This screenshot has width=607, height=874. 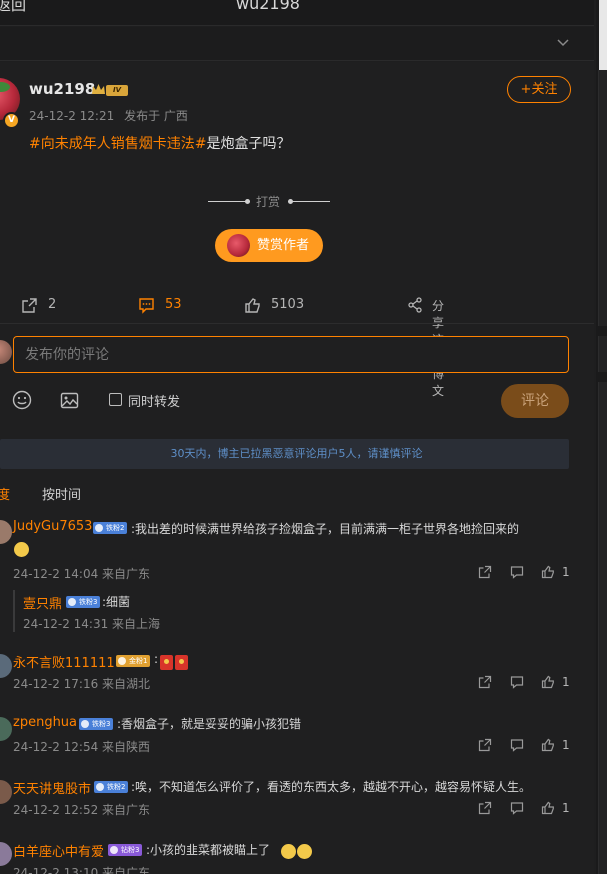 What do you see at coordinates (82, 870) in the screenshot?
I see `comment-meta: 24-12-2 13:10 来自广东` at bounding box center [82, 870].